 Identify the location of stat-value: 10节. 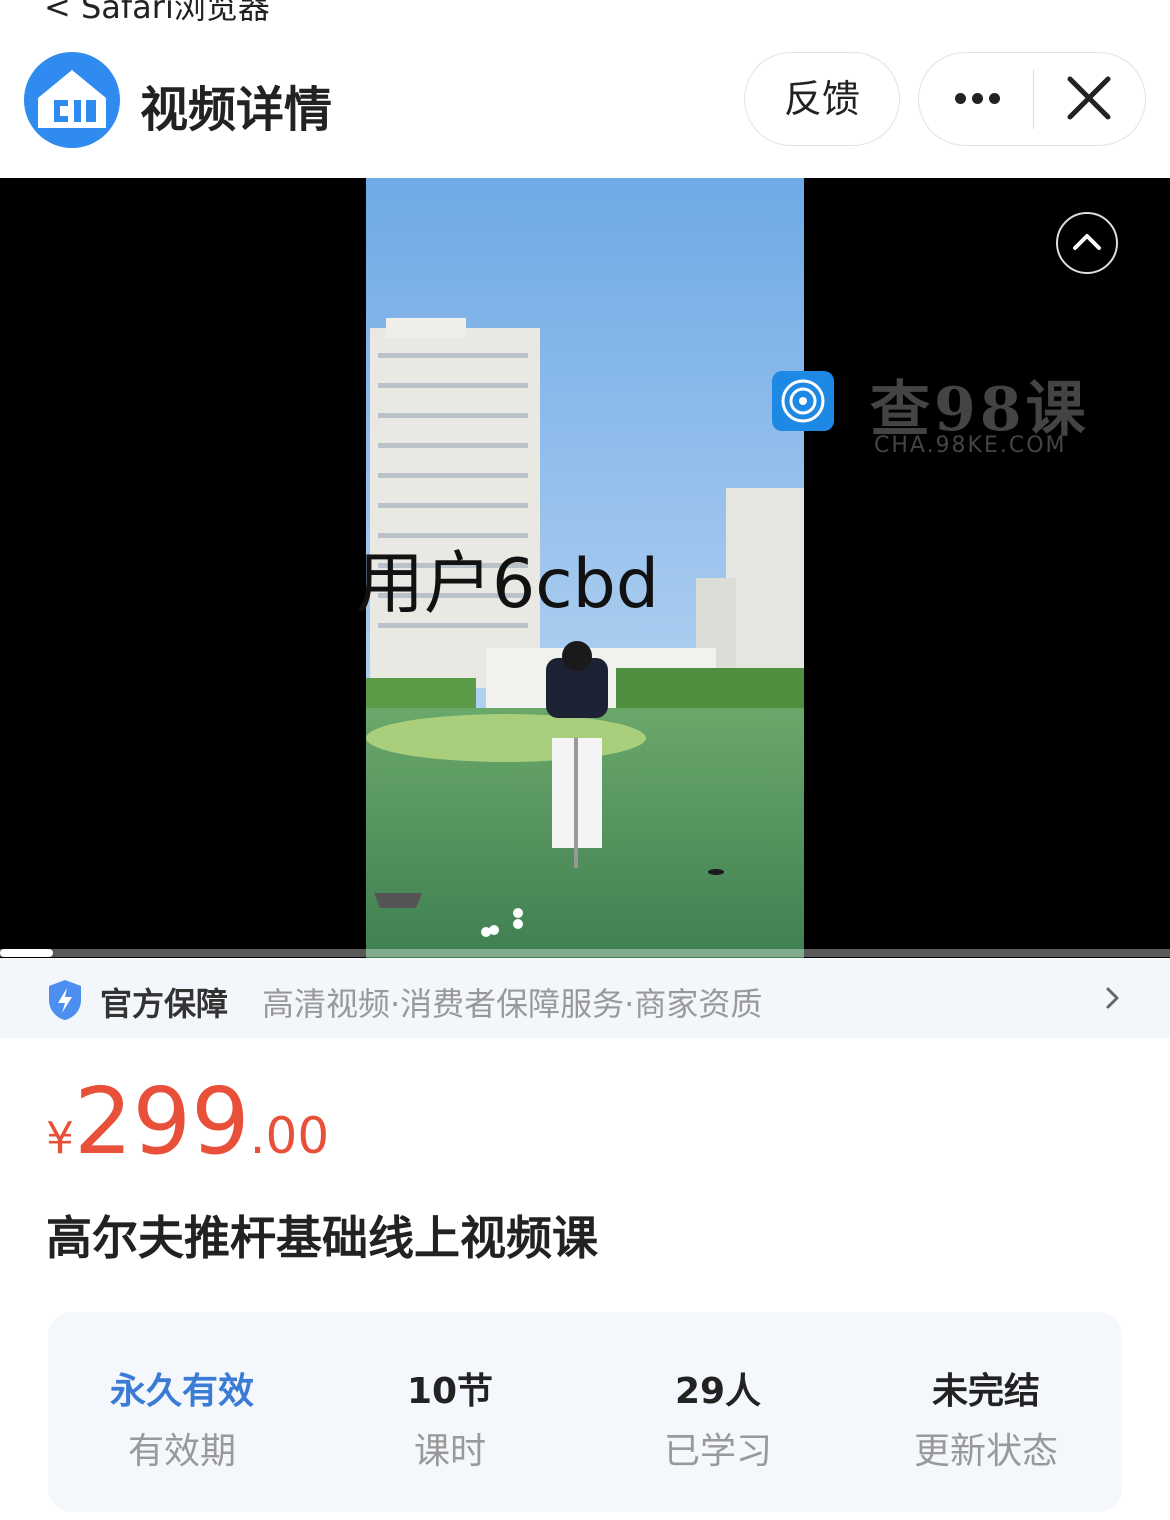
(450, 1391).